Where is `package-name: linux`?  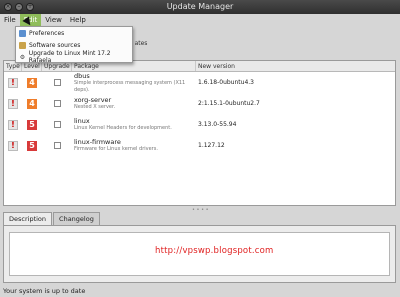 package-name: linux is located at coordinates (82, 121).